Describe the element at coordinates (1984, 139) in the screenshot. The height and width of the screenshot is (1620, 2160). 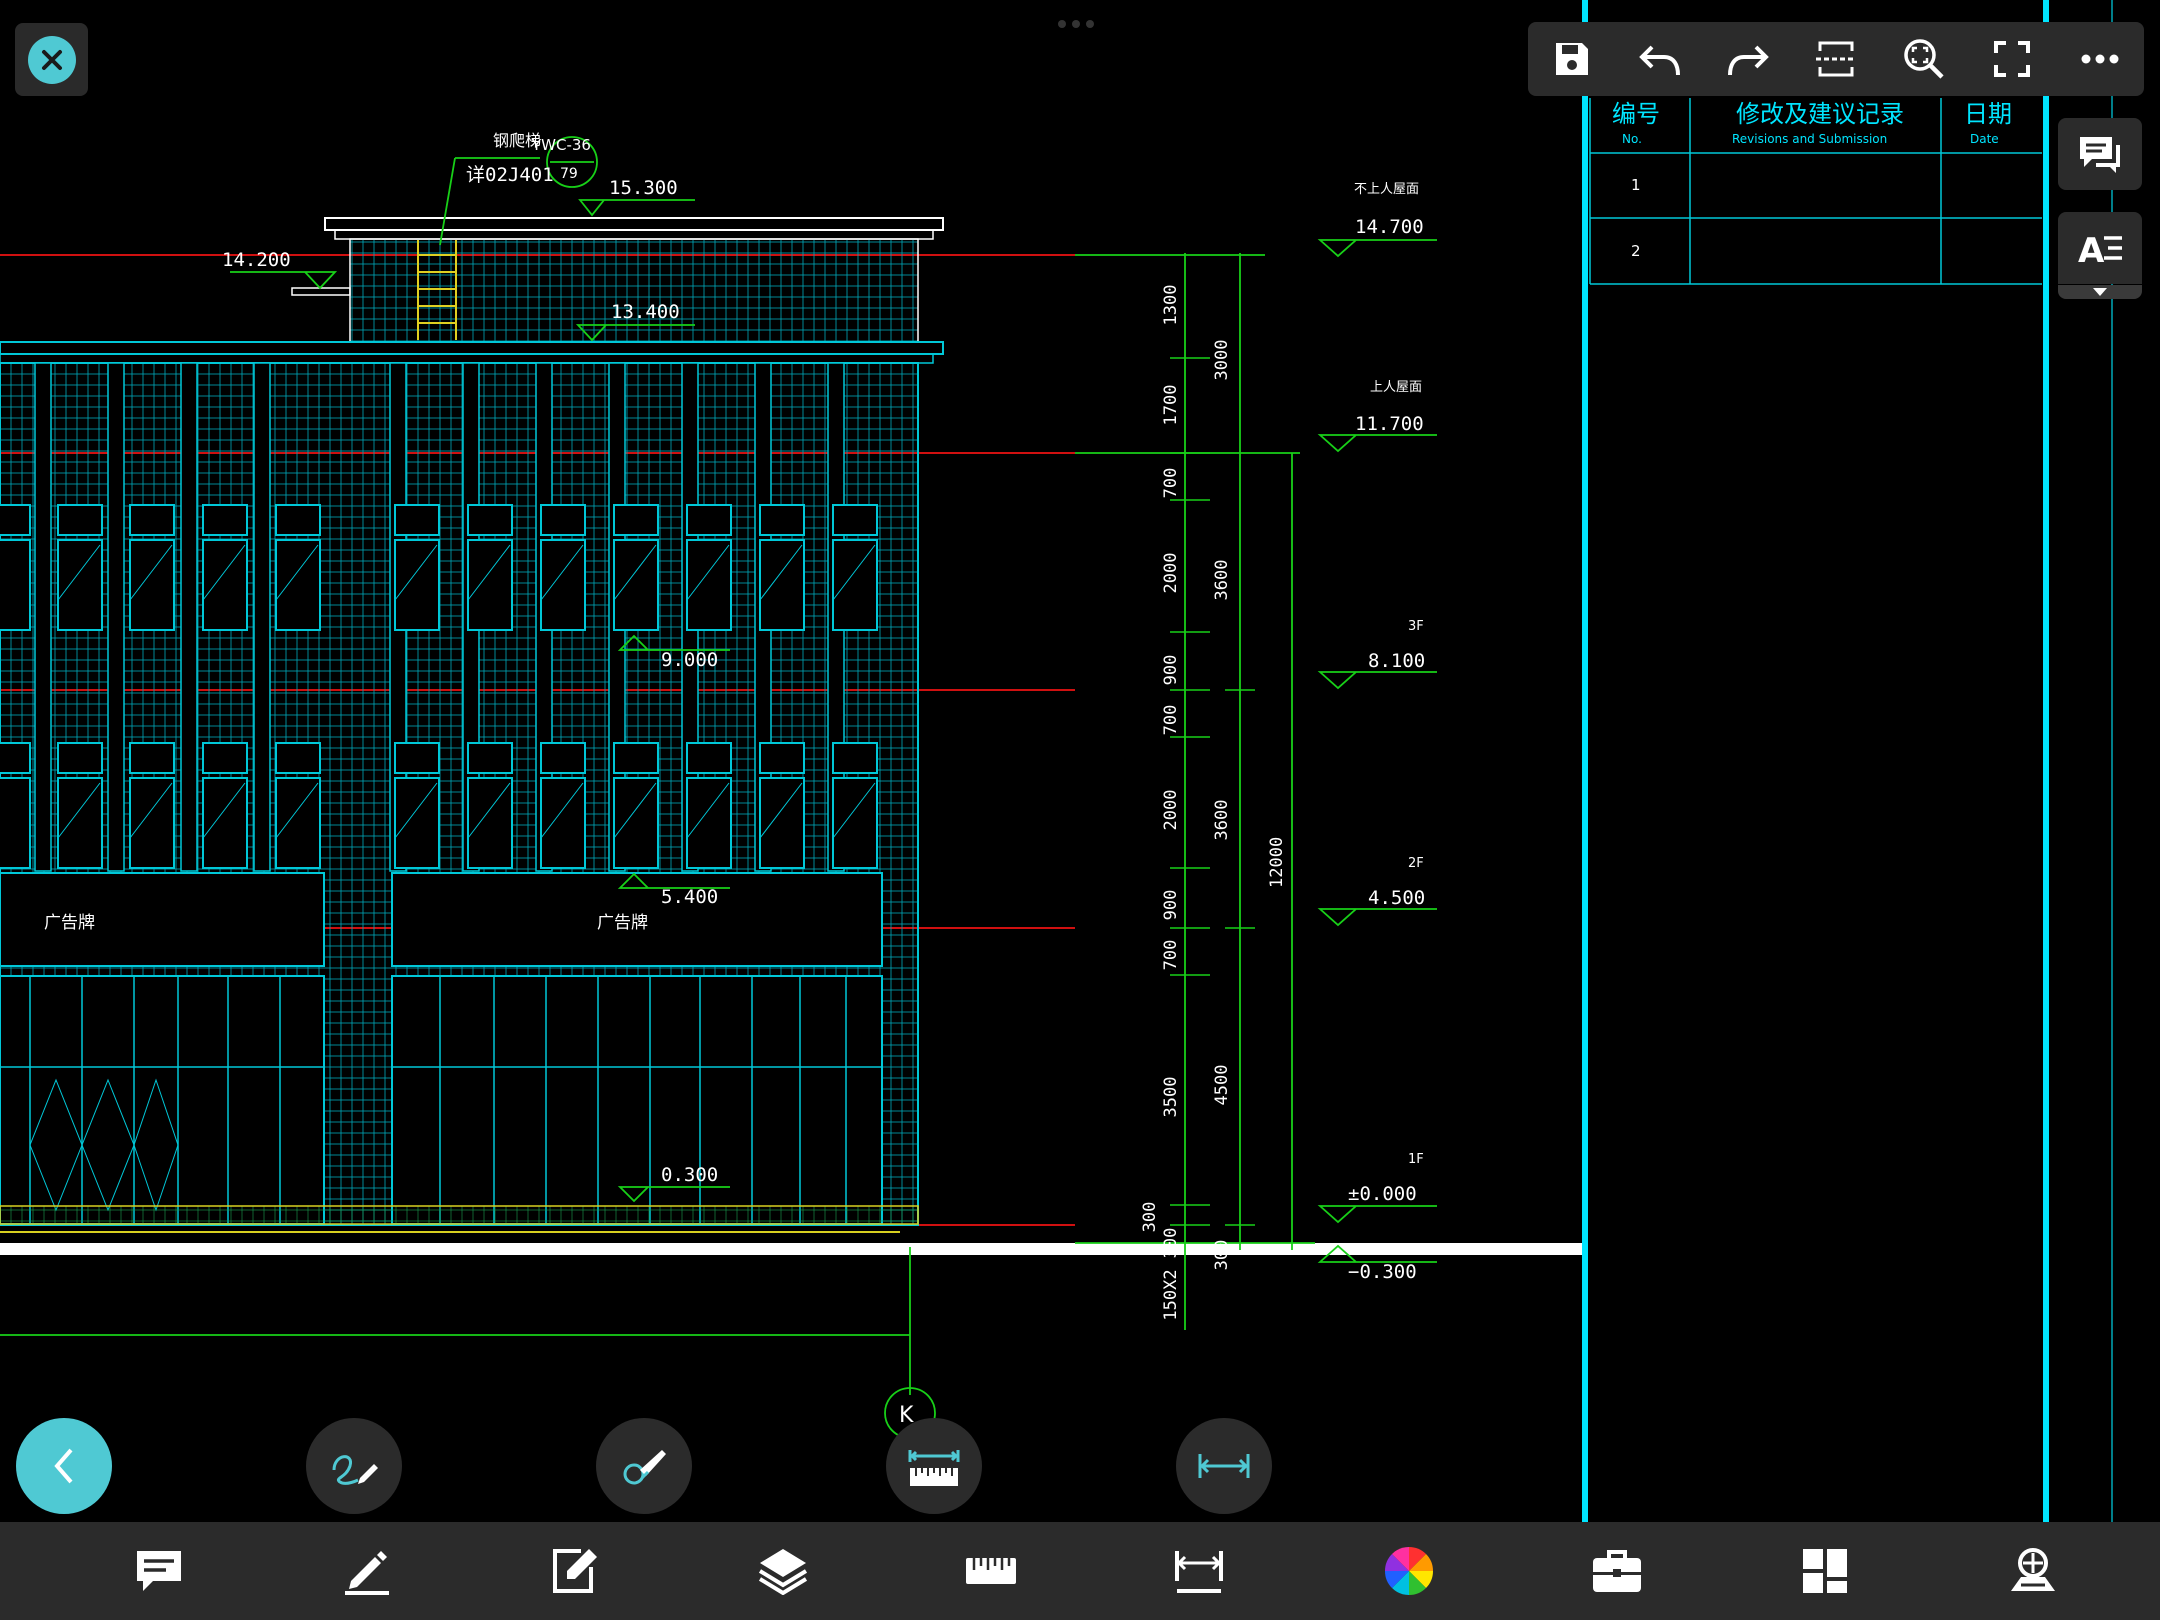
I see `rev-col-date-en: Date` at that location.